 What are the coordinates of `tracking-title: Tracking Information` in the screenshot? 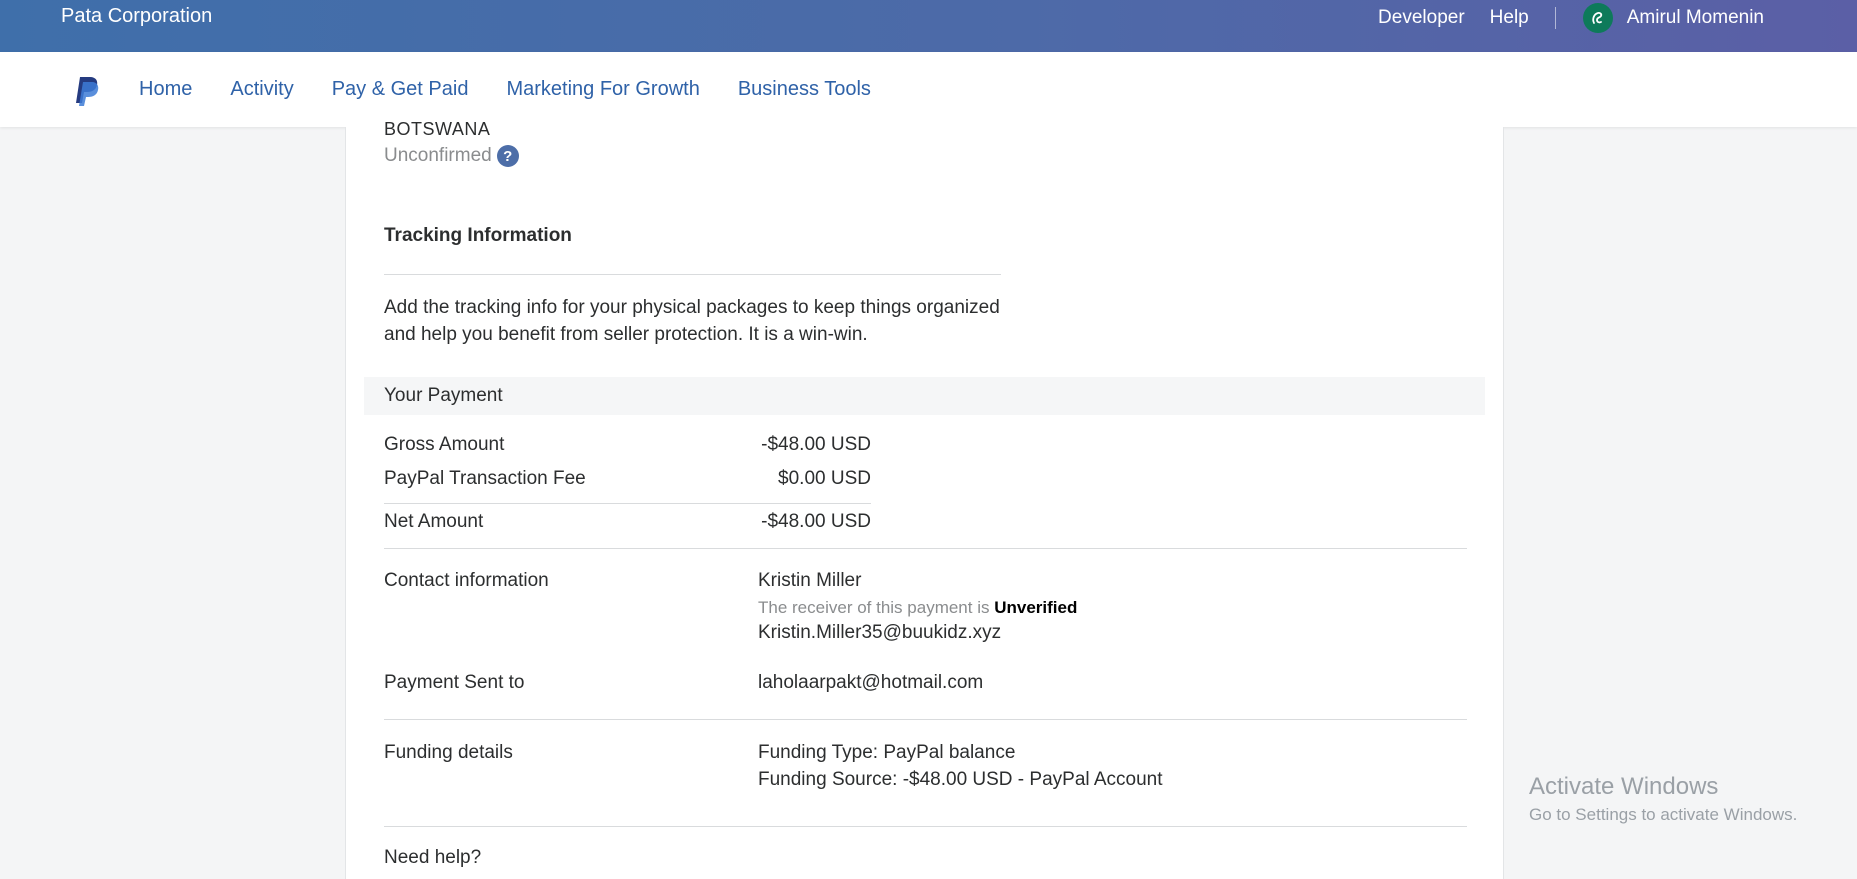 It's located at (478, 235).